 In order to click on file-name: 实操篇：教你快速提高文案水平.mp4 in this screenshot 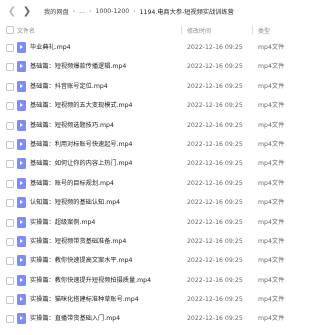, I will do `click(81, 260)`.